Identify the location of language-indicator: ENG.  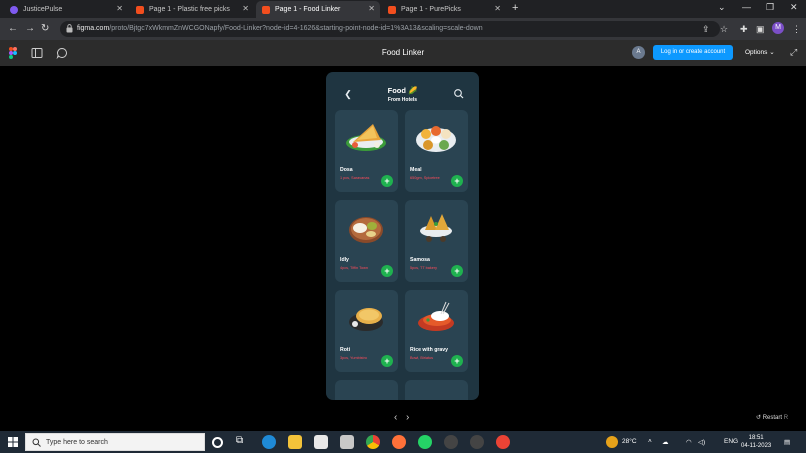
(731, 441).